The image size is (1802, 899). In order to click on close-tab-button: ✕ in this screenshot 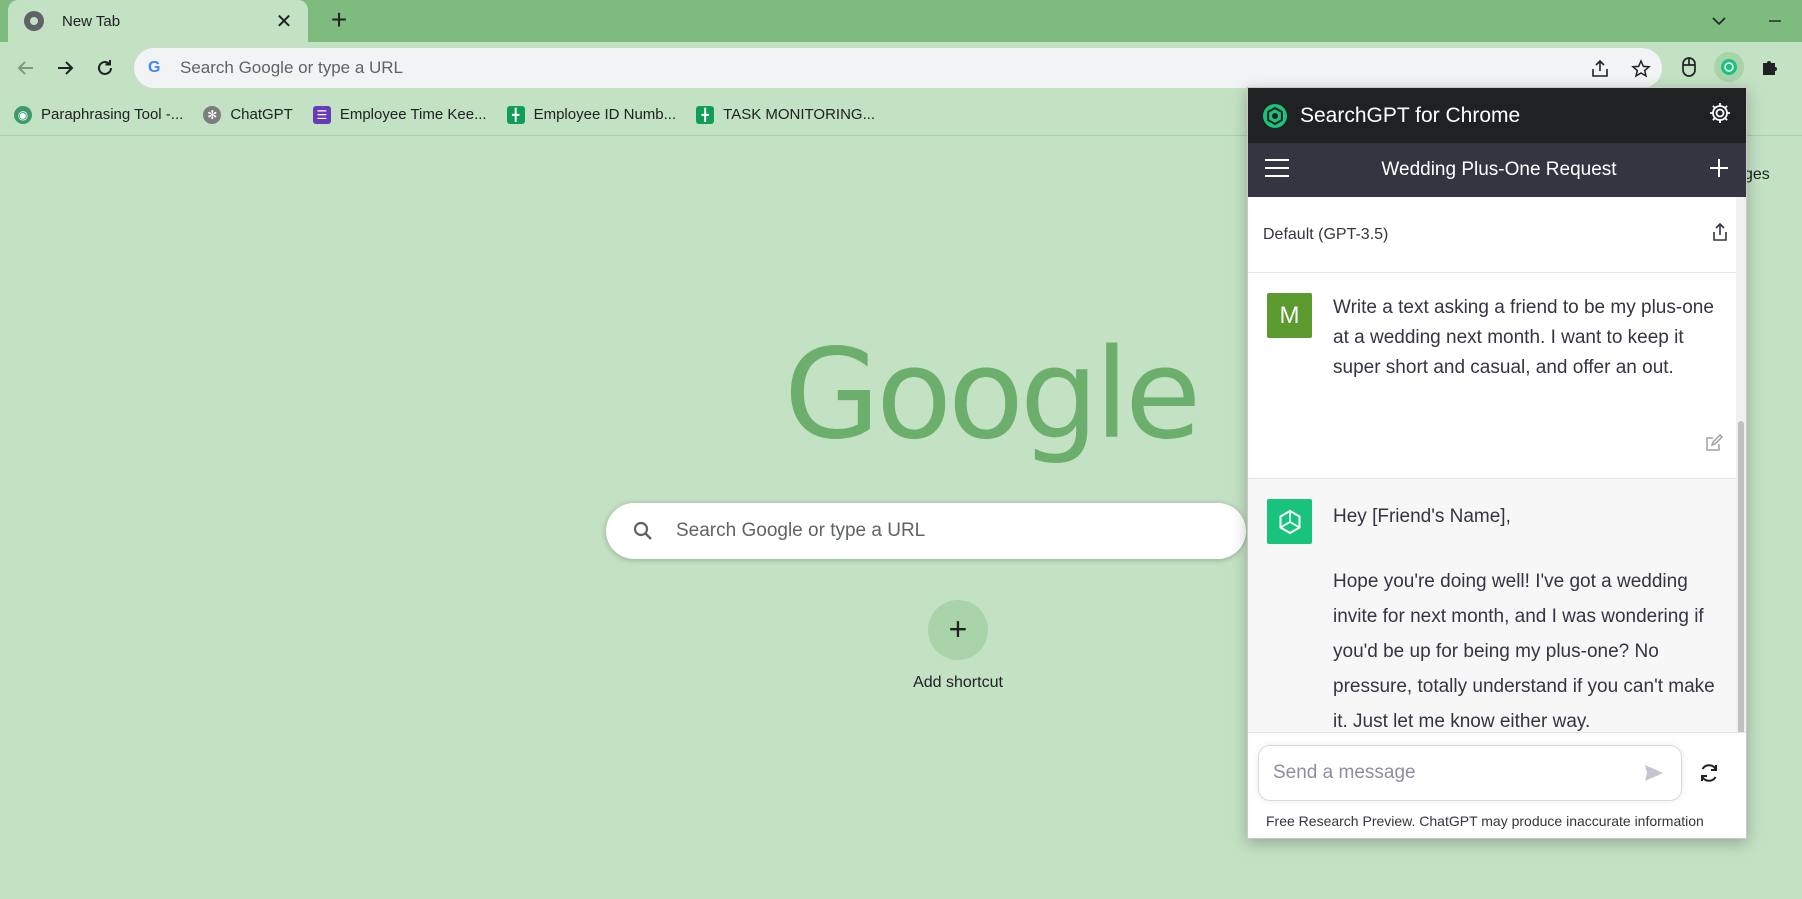, I will do `click(284, 21)`.